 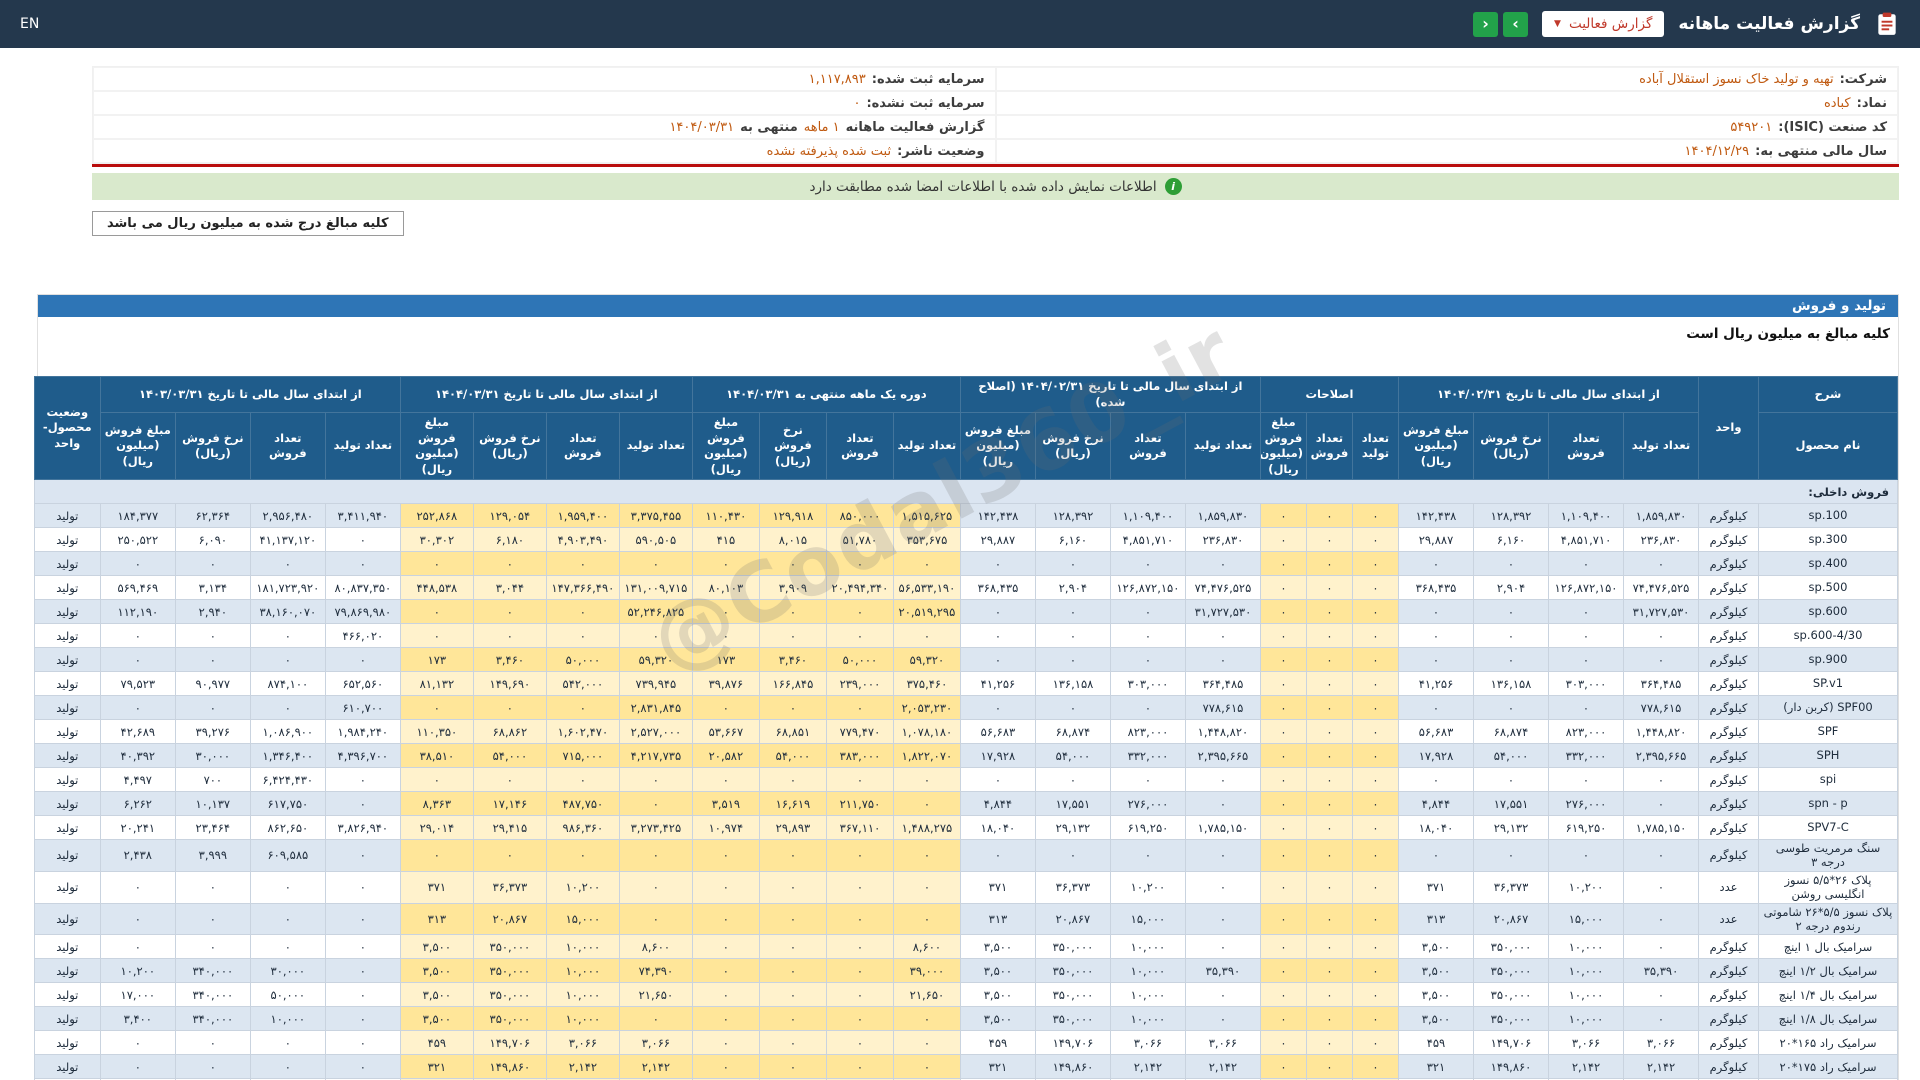 What do you see at coordinates (1486, 24) in the screenshot?
I see `previous-report-button: ‹` at bounding box center [1486, 24].